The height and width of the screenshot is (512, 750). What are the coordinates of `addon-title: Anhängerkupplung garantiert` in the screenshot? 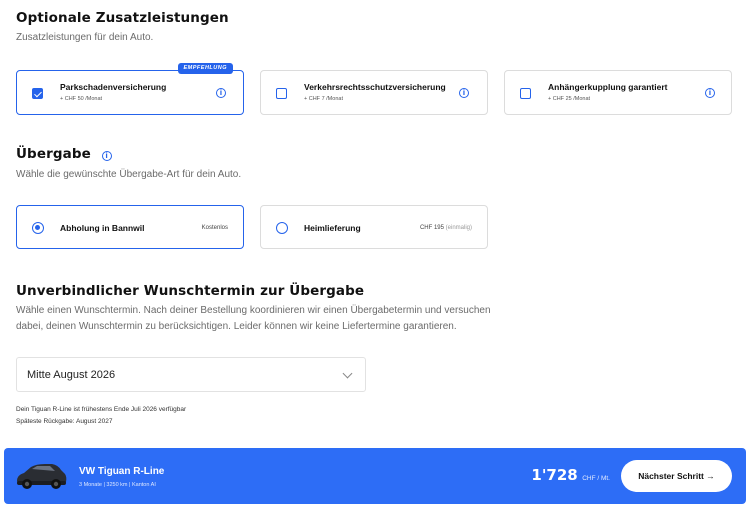 It's located at (608, 87).